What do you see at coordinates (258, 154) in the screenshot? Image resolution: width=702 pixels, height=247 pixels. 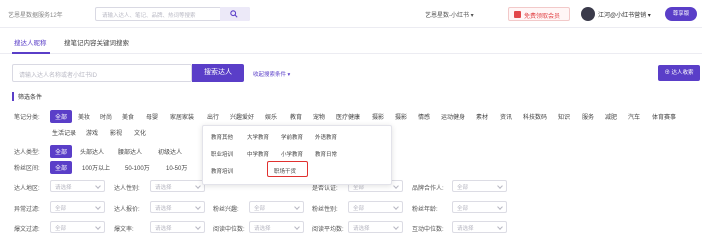 I see `dropdown-item: 中学教育` at bounding box center [258, 154].